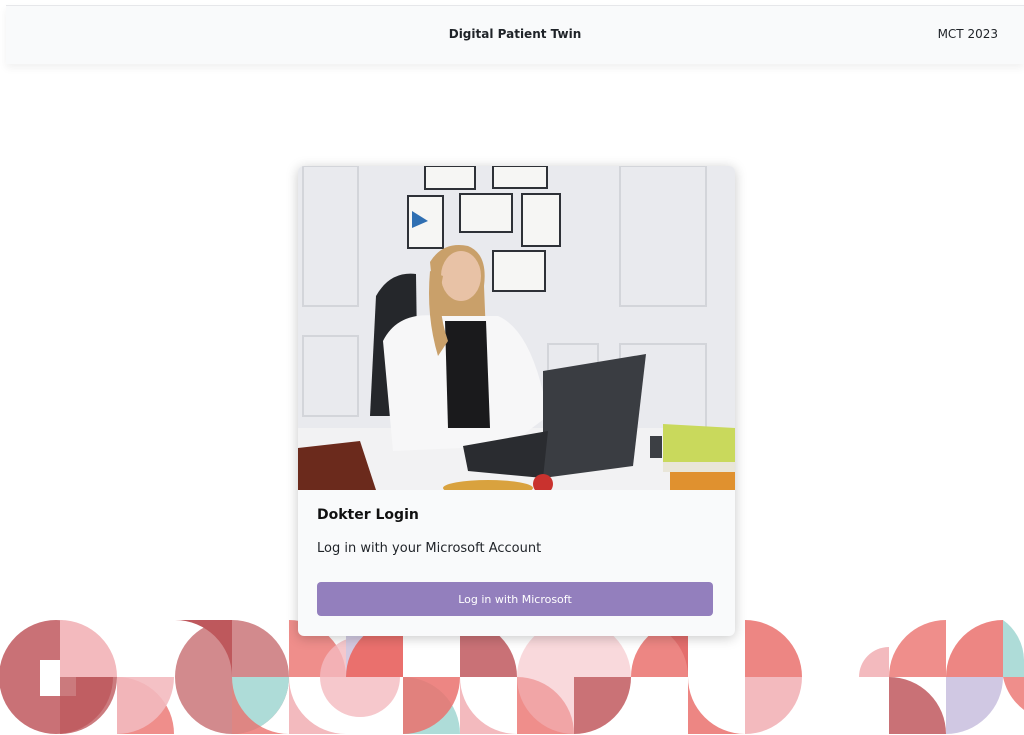  What do you see at coordinates (429, 548) in the screenshot?
I see `card-subtitle: Log in with your Microsoft Account` at bounding box center [429, 548].